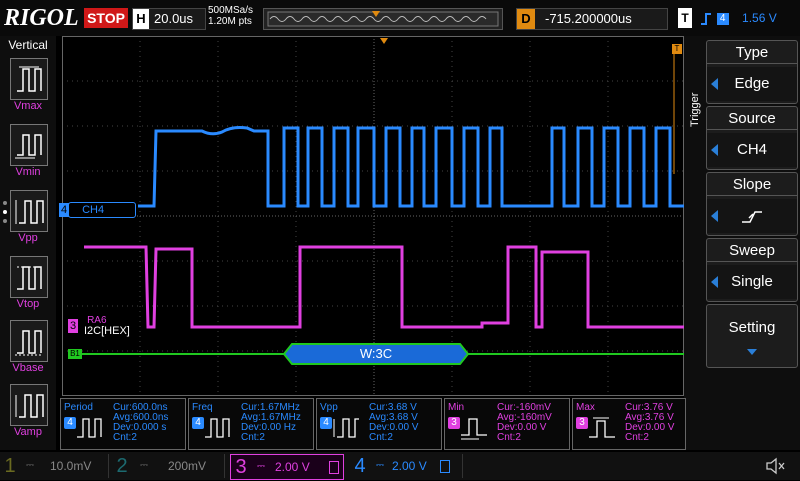 The image size is (800, 481). Describe the element at coordinates (93, 210) in the screenshot. I see `ch4-label: CH4` at that location.